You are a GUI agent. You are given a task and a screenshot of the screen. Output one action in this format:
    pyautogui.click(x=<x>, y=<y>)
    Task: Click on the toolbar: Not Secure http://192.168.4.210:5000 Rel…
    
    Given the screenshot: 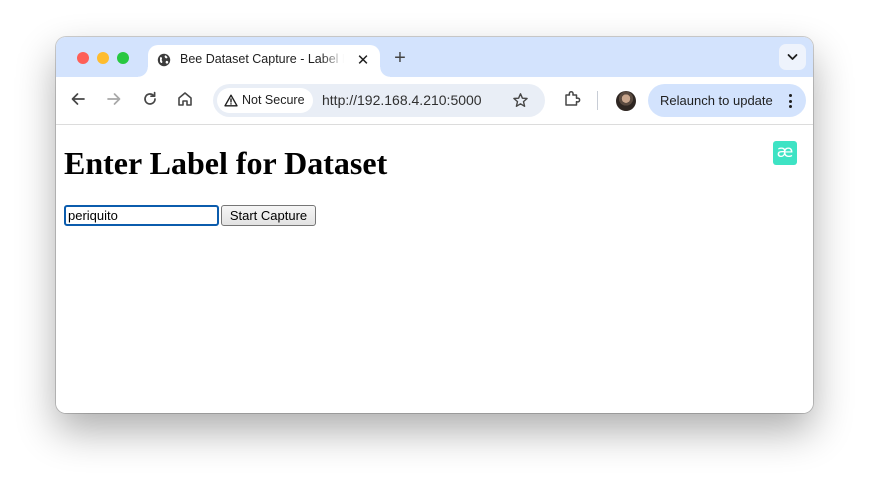 What is the action you would take?
    pyautogui.click(x=434, y=101)
    